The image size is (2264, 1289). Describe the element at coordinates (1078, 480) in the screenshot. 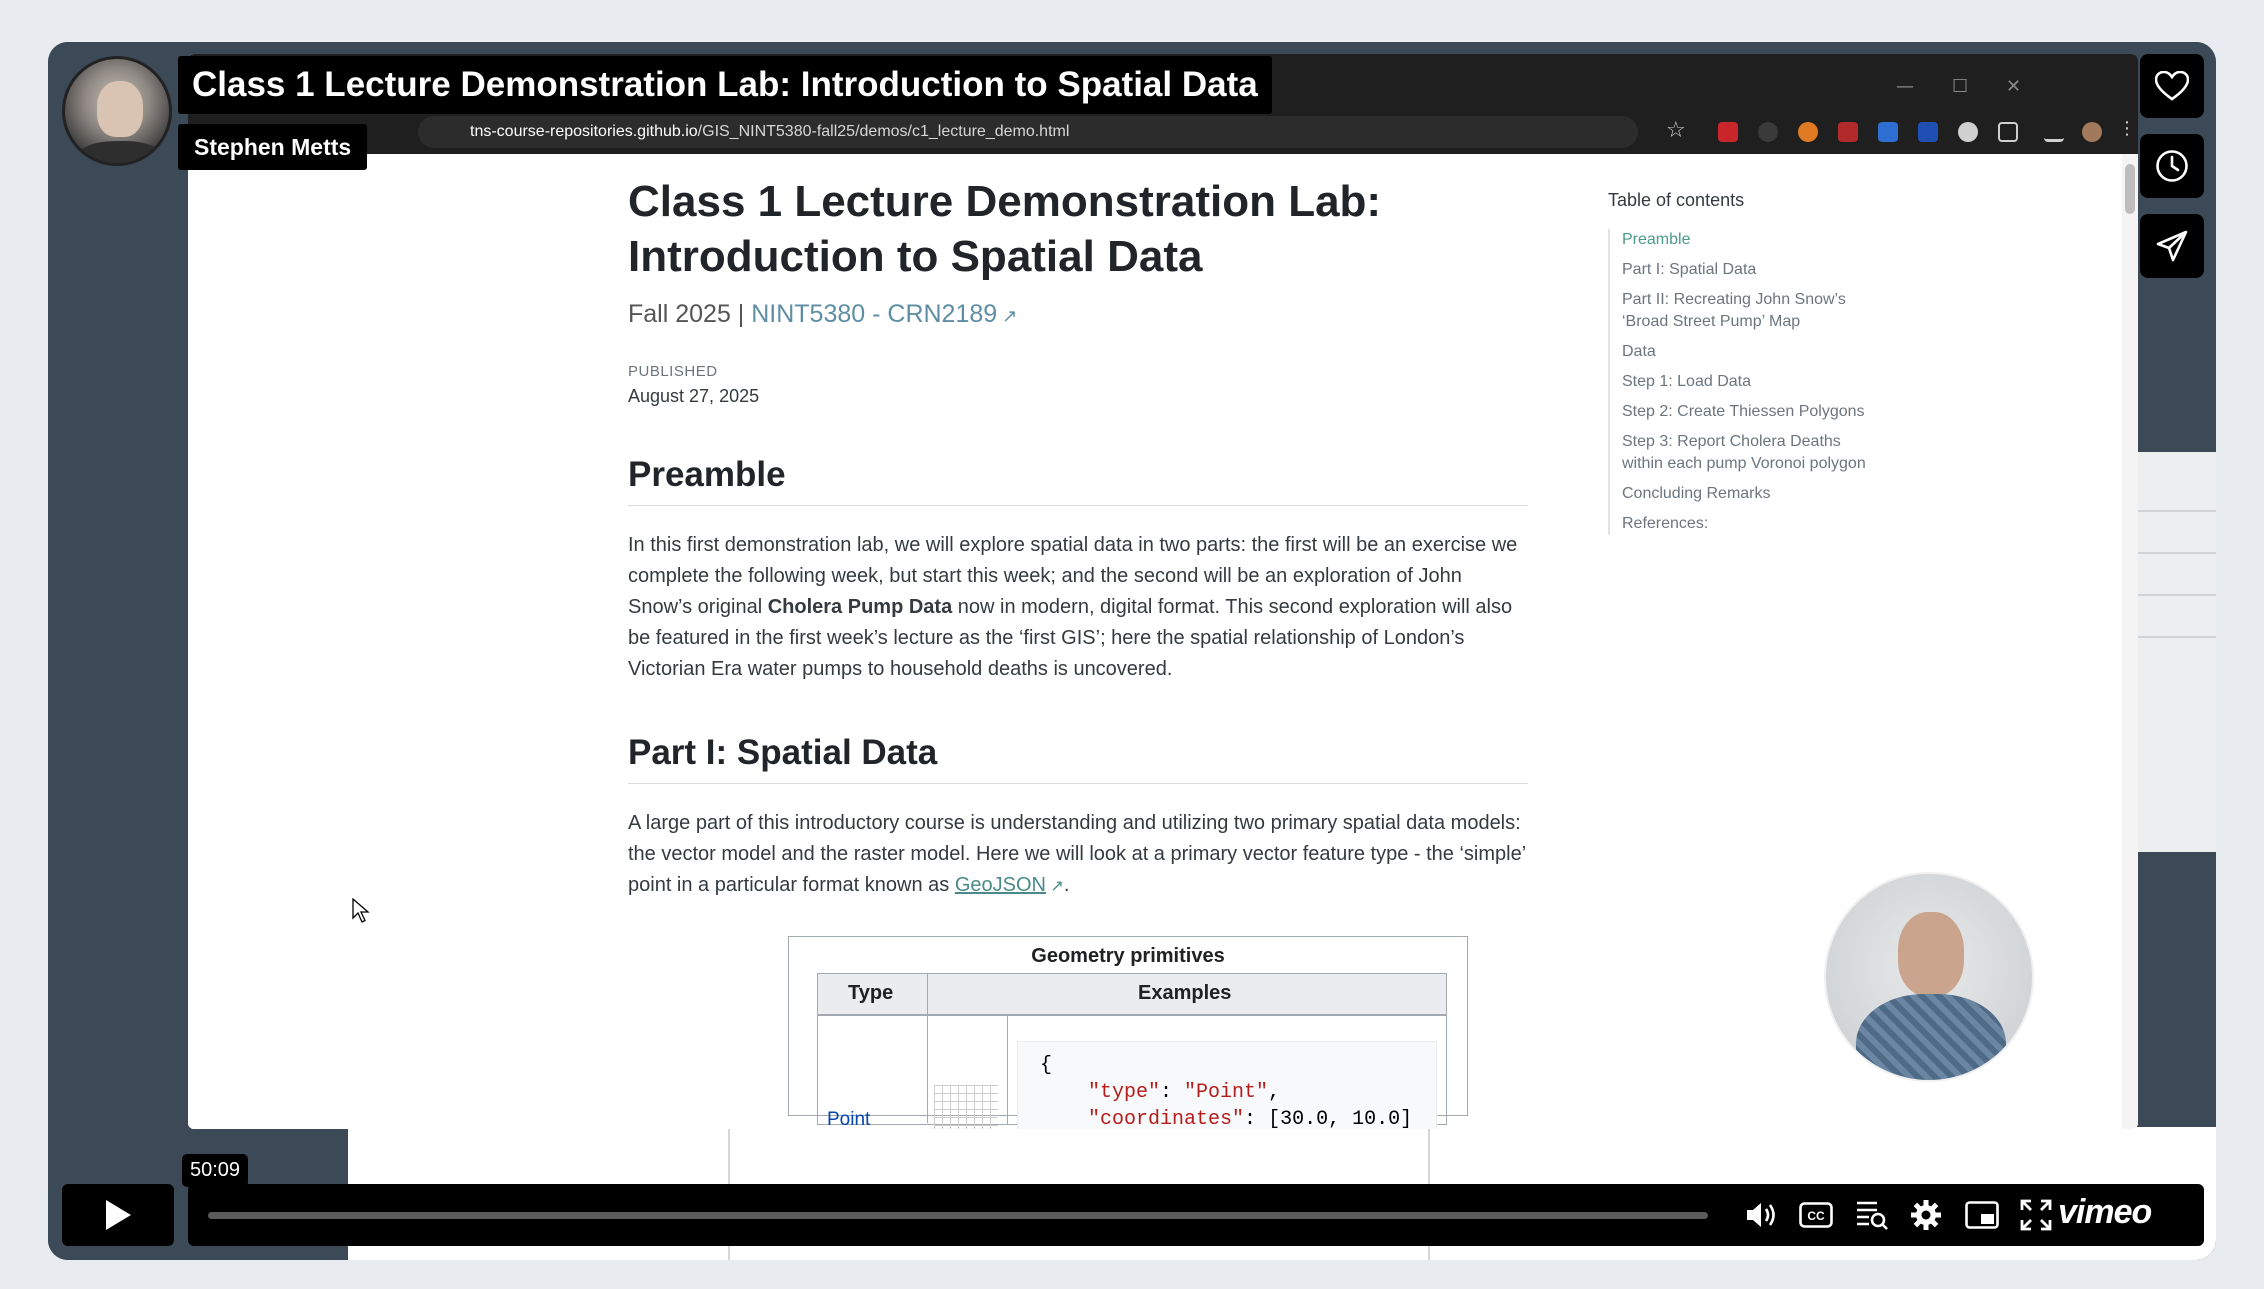

I see `section-heading-preamble: Preamble` at that location.